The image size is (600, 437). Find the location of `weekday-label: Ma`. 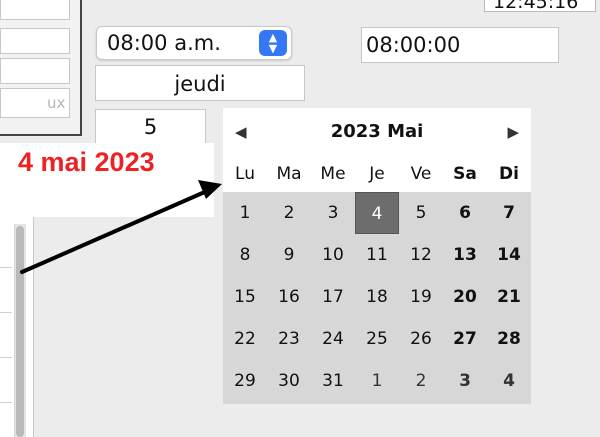

weekday-label: Ma is located at coordinates (289, 174).